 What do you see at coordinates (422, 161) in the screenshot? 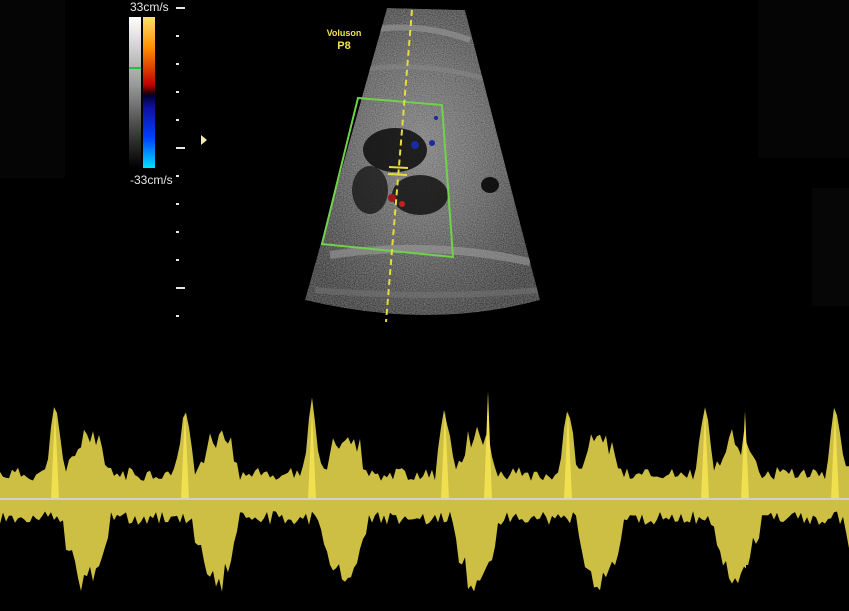
I see `b-mode-sector` at bounding box center [422, 161].